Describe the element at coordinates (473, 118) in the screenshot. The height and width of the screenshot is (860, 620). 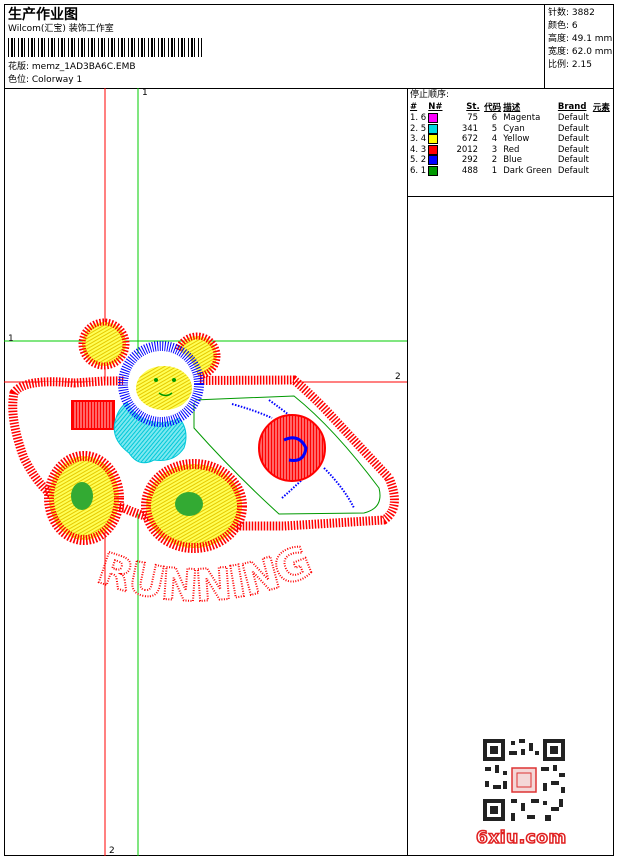
I see `row-stitches: 75` at that location.